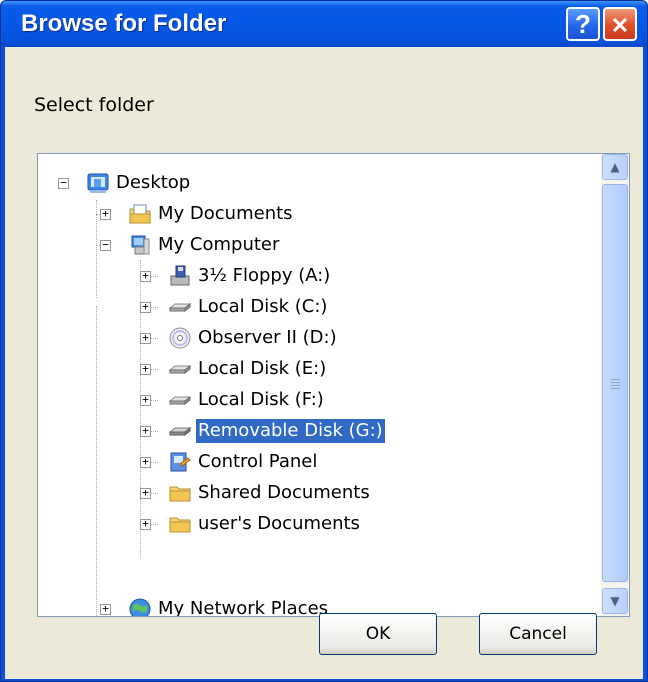 The width and height of the screenshot is (648, 682). What do you see at coordinates (96, 461) in the screenshot?
I see `tree-line` at bounding box center [96, 461].